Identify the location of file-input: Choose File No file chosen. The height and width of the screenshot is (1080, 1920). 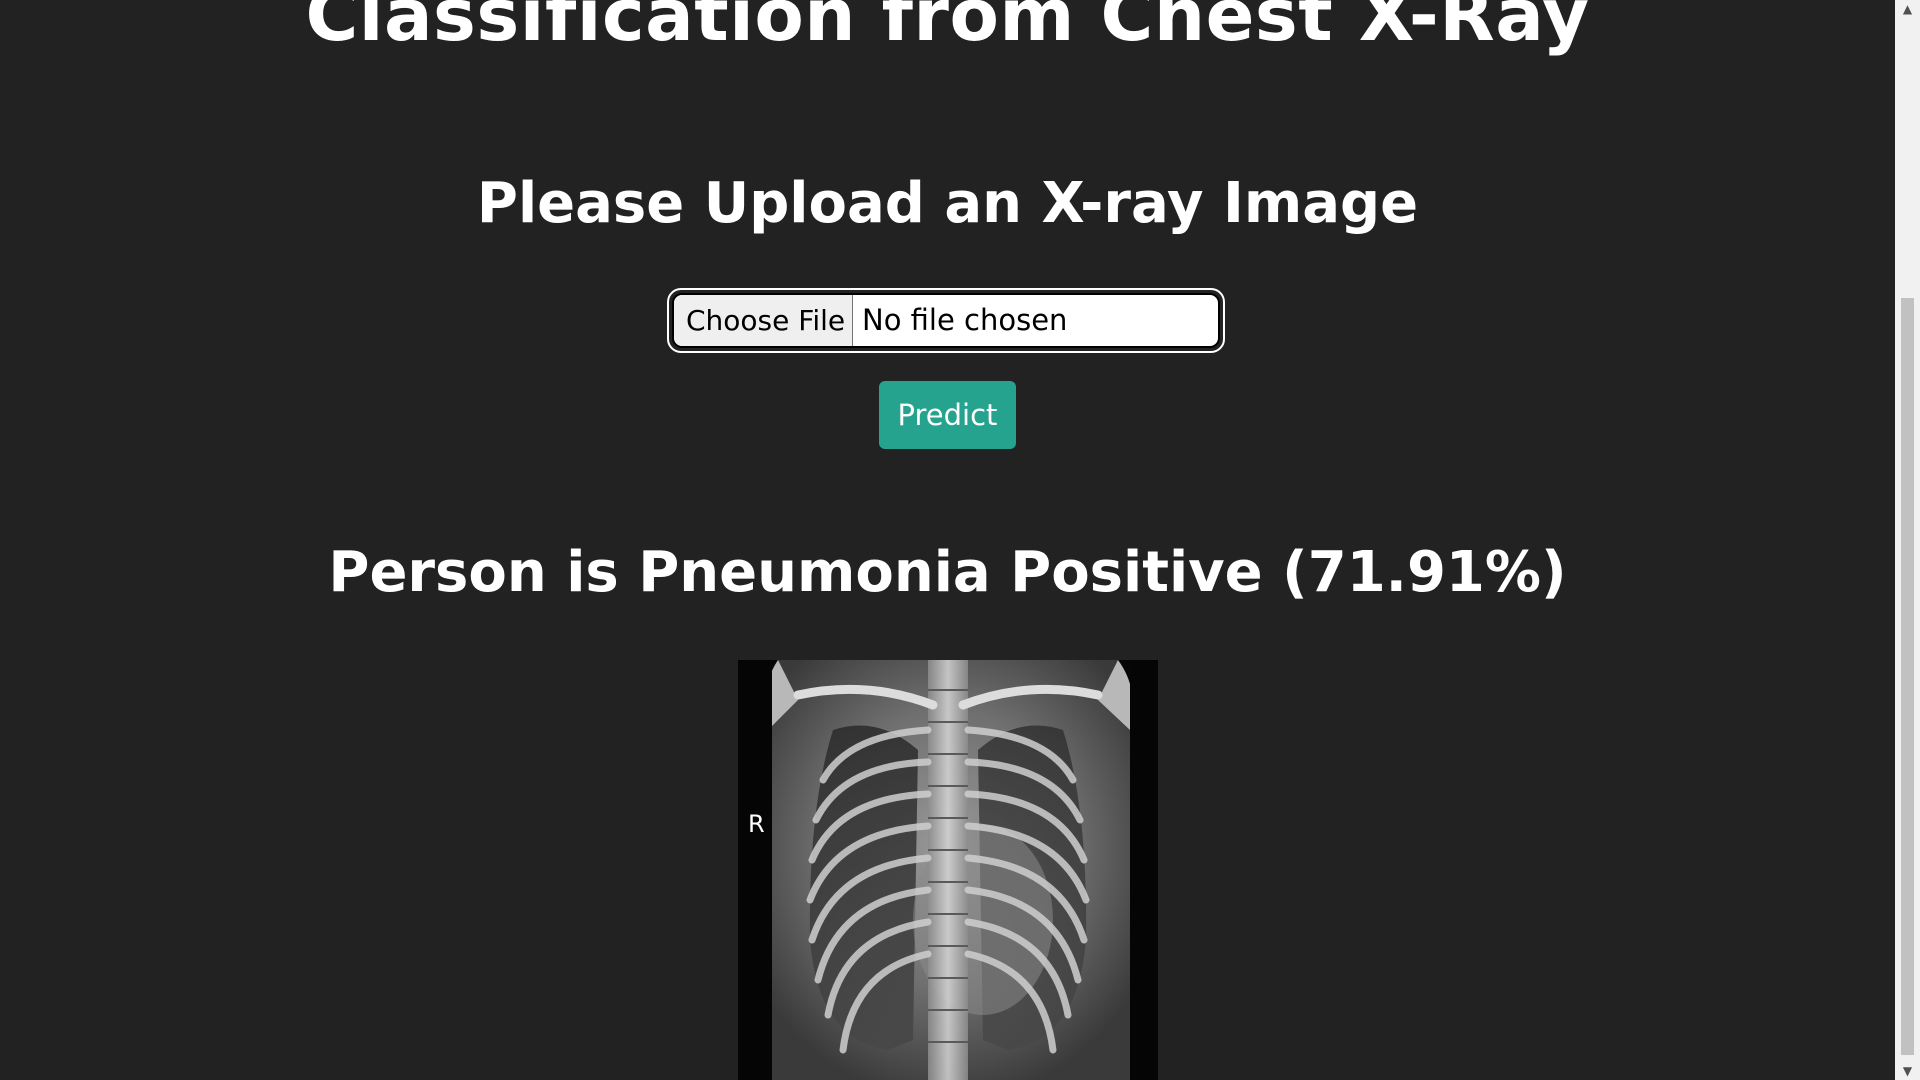
(946, 320).